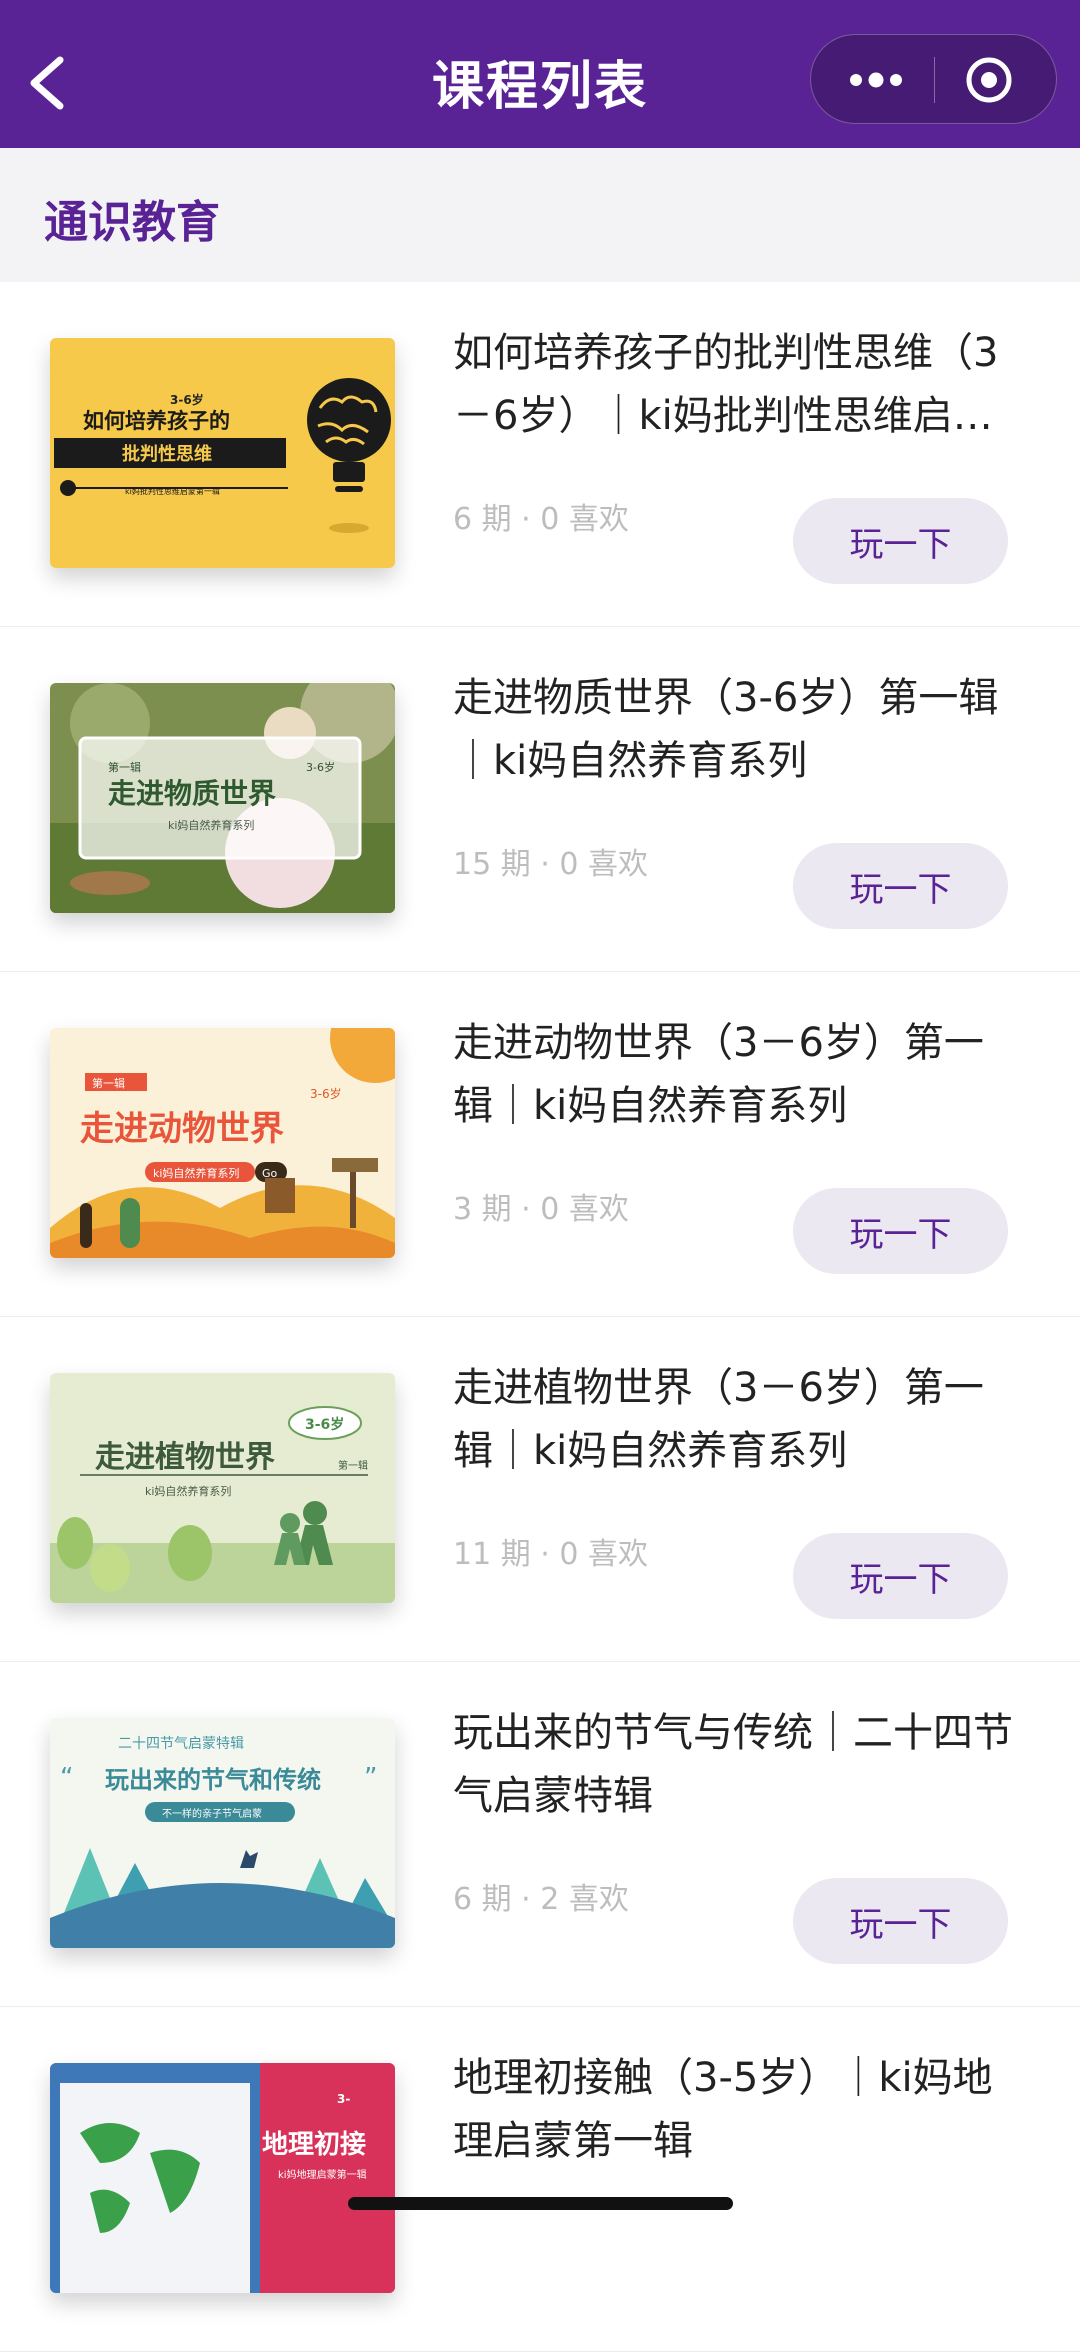  Describe the element at coordinates (182, 1129) in the screenshot. I see `thumb-main: 走进动物世界` at that location.